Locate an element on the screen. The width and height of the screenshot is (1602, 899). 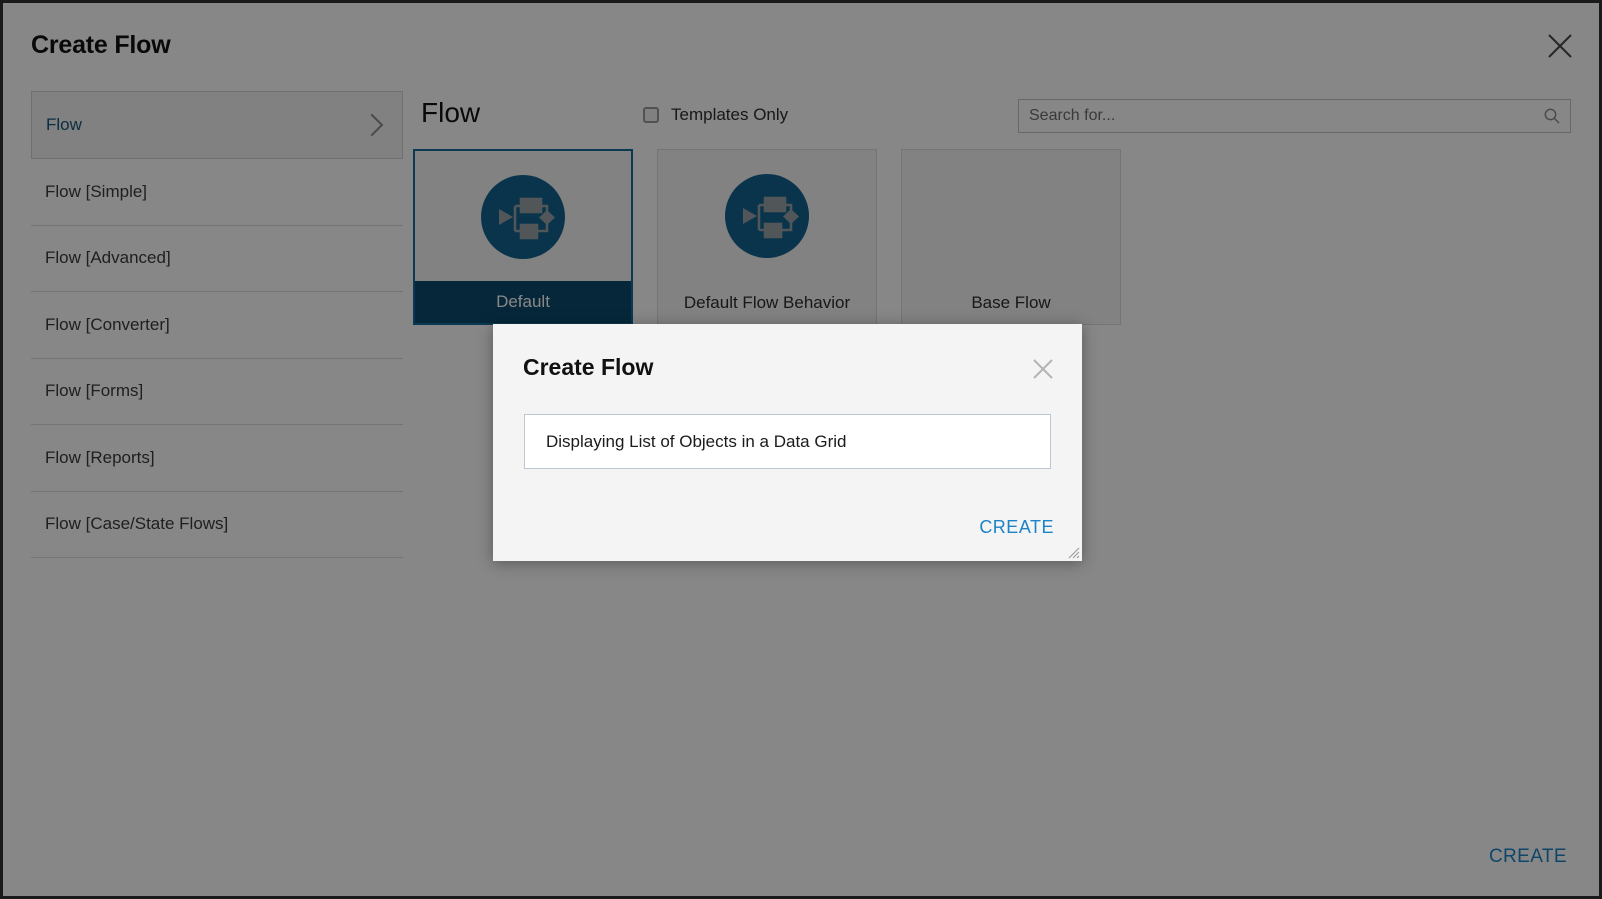
modal-create-button: CREATE is located at coordinates (1016, 527).